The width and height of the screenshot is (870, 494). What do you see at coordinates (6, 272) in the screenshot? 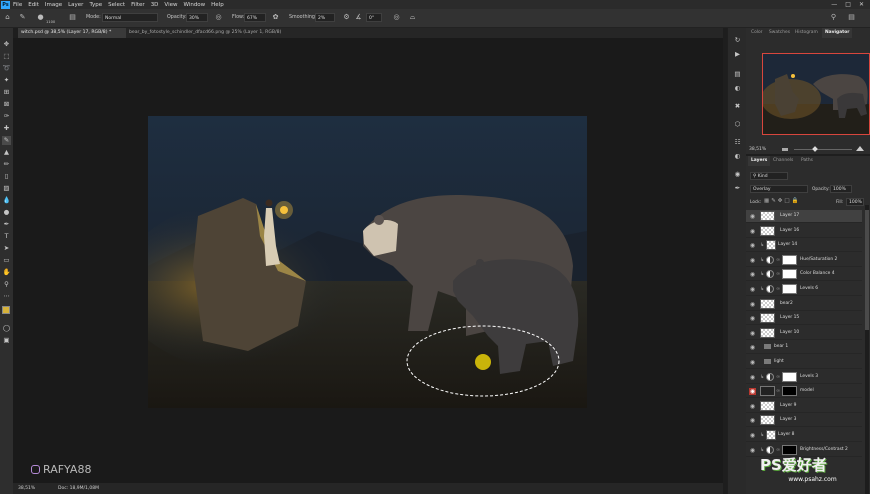
I see `hand-tool-icon: ✋` at bounding box center [6, 272].